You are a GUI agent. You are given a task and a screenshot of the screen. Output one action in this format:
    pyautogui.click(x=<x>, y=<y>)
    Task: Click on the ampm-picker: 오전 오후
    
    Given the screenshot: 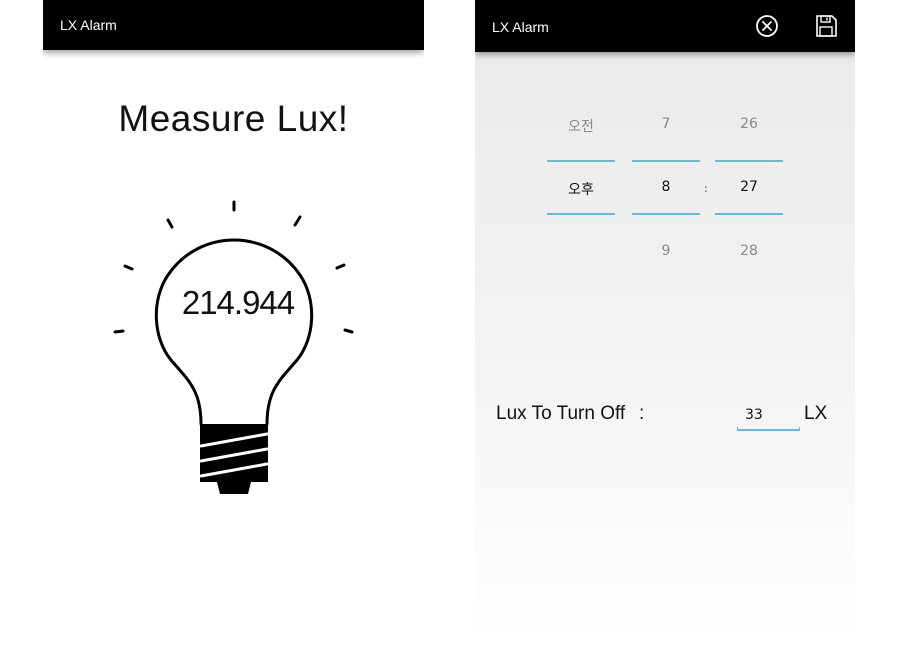 What is the action you would take?
    pyautogui.click(x=581, y=193)
    